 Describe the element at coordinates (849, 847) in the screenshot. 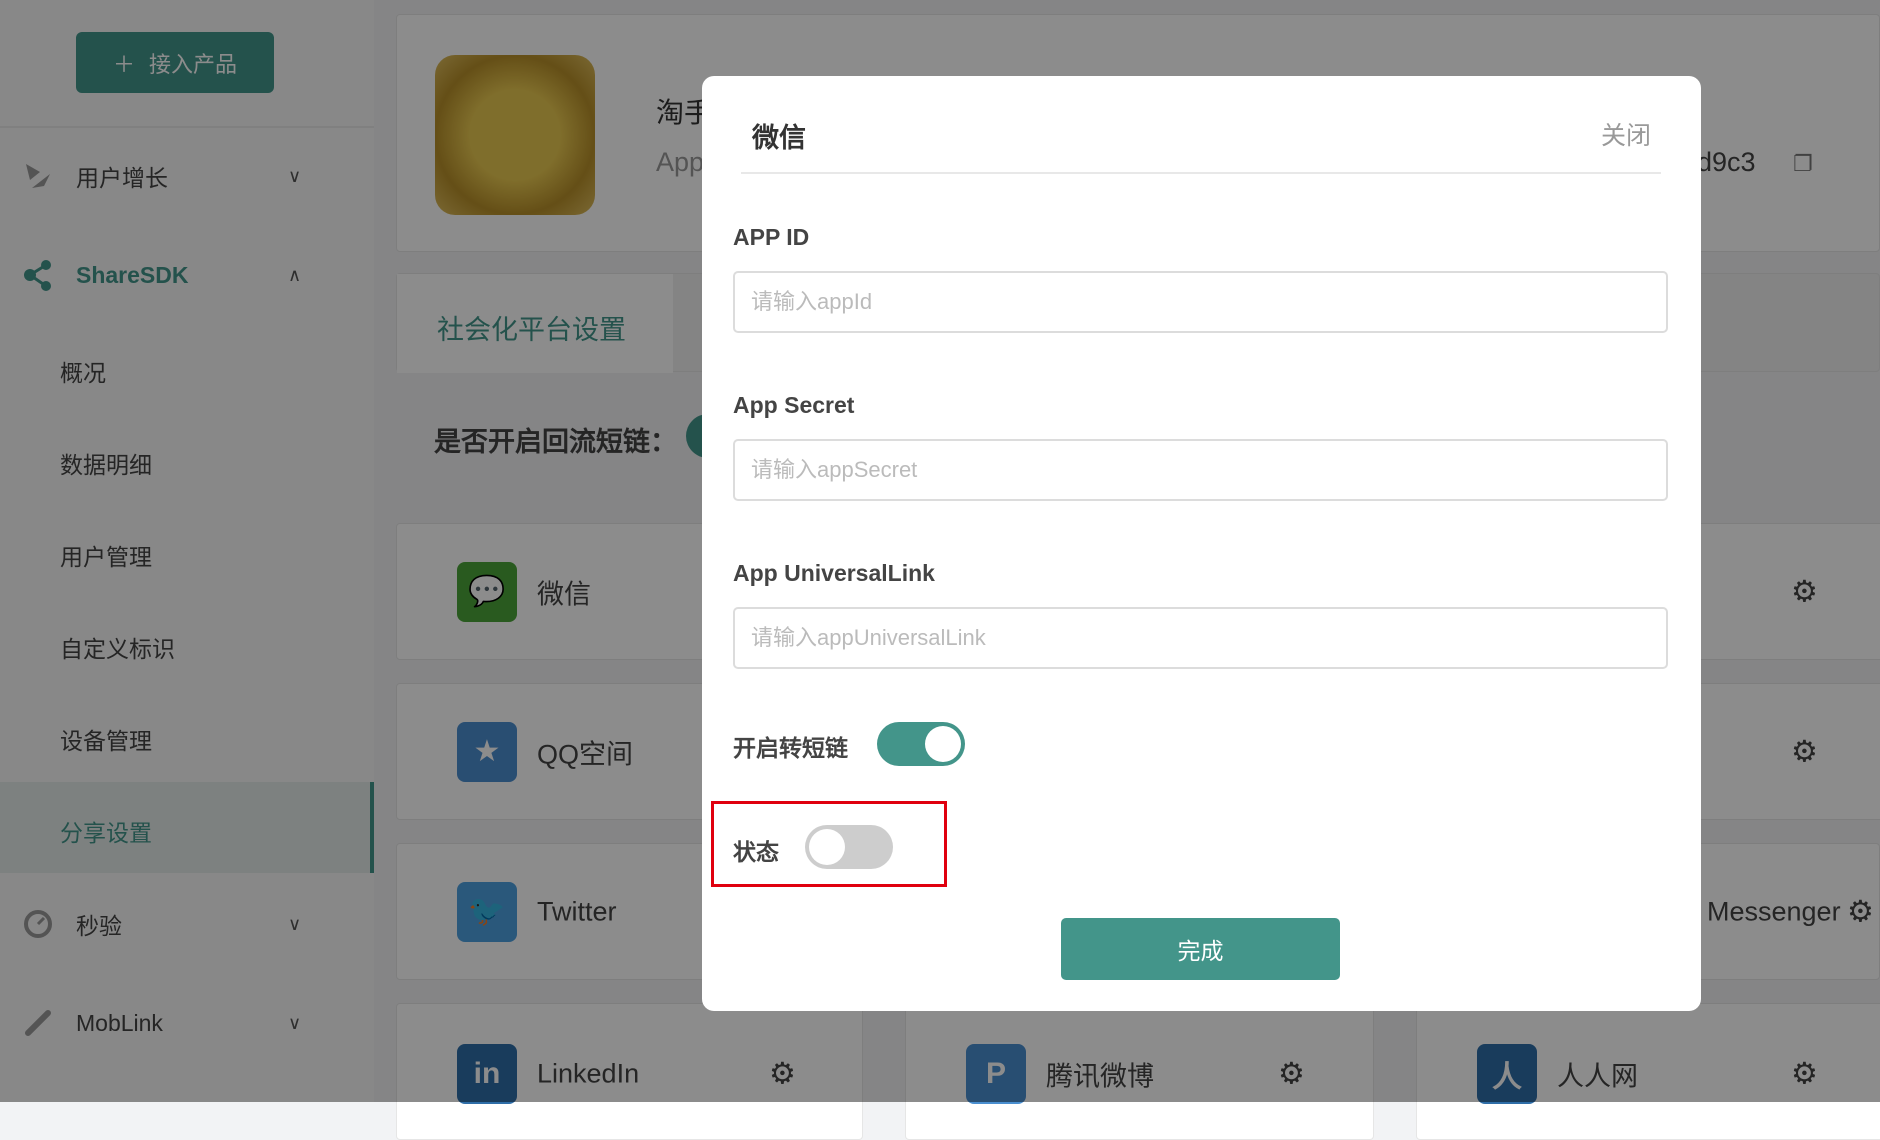

I see `status-switch` at that location.